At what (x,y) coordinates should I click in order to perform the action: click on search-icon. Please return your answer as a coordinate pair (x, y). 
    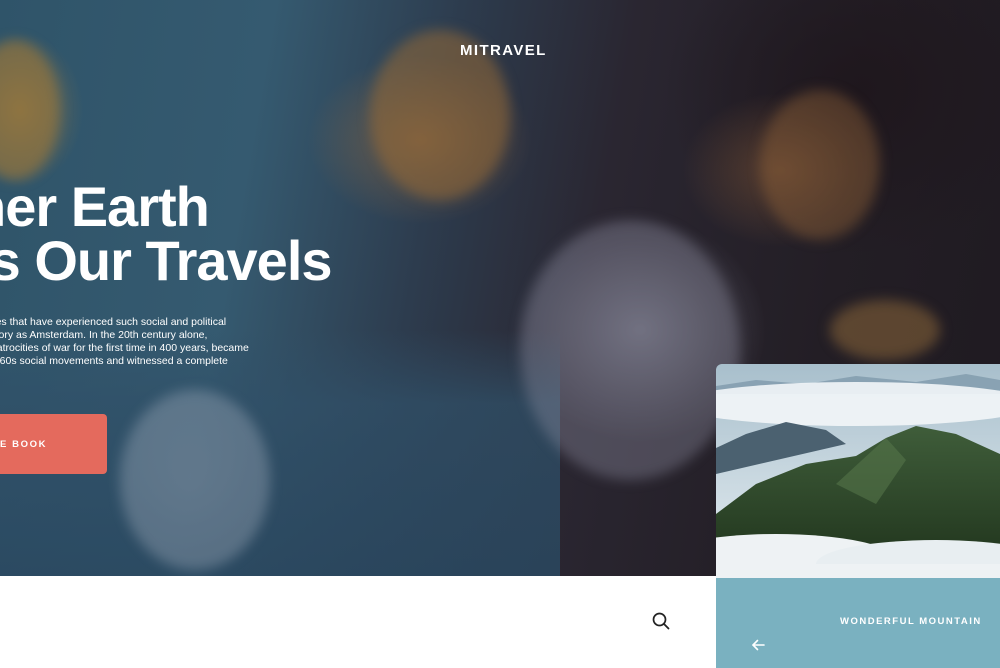
    Looking at the image, I should click on (661, 621).